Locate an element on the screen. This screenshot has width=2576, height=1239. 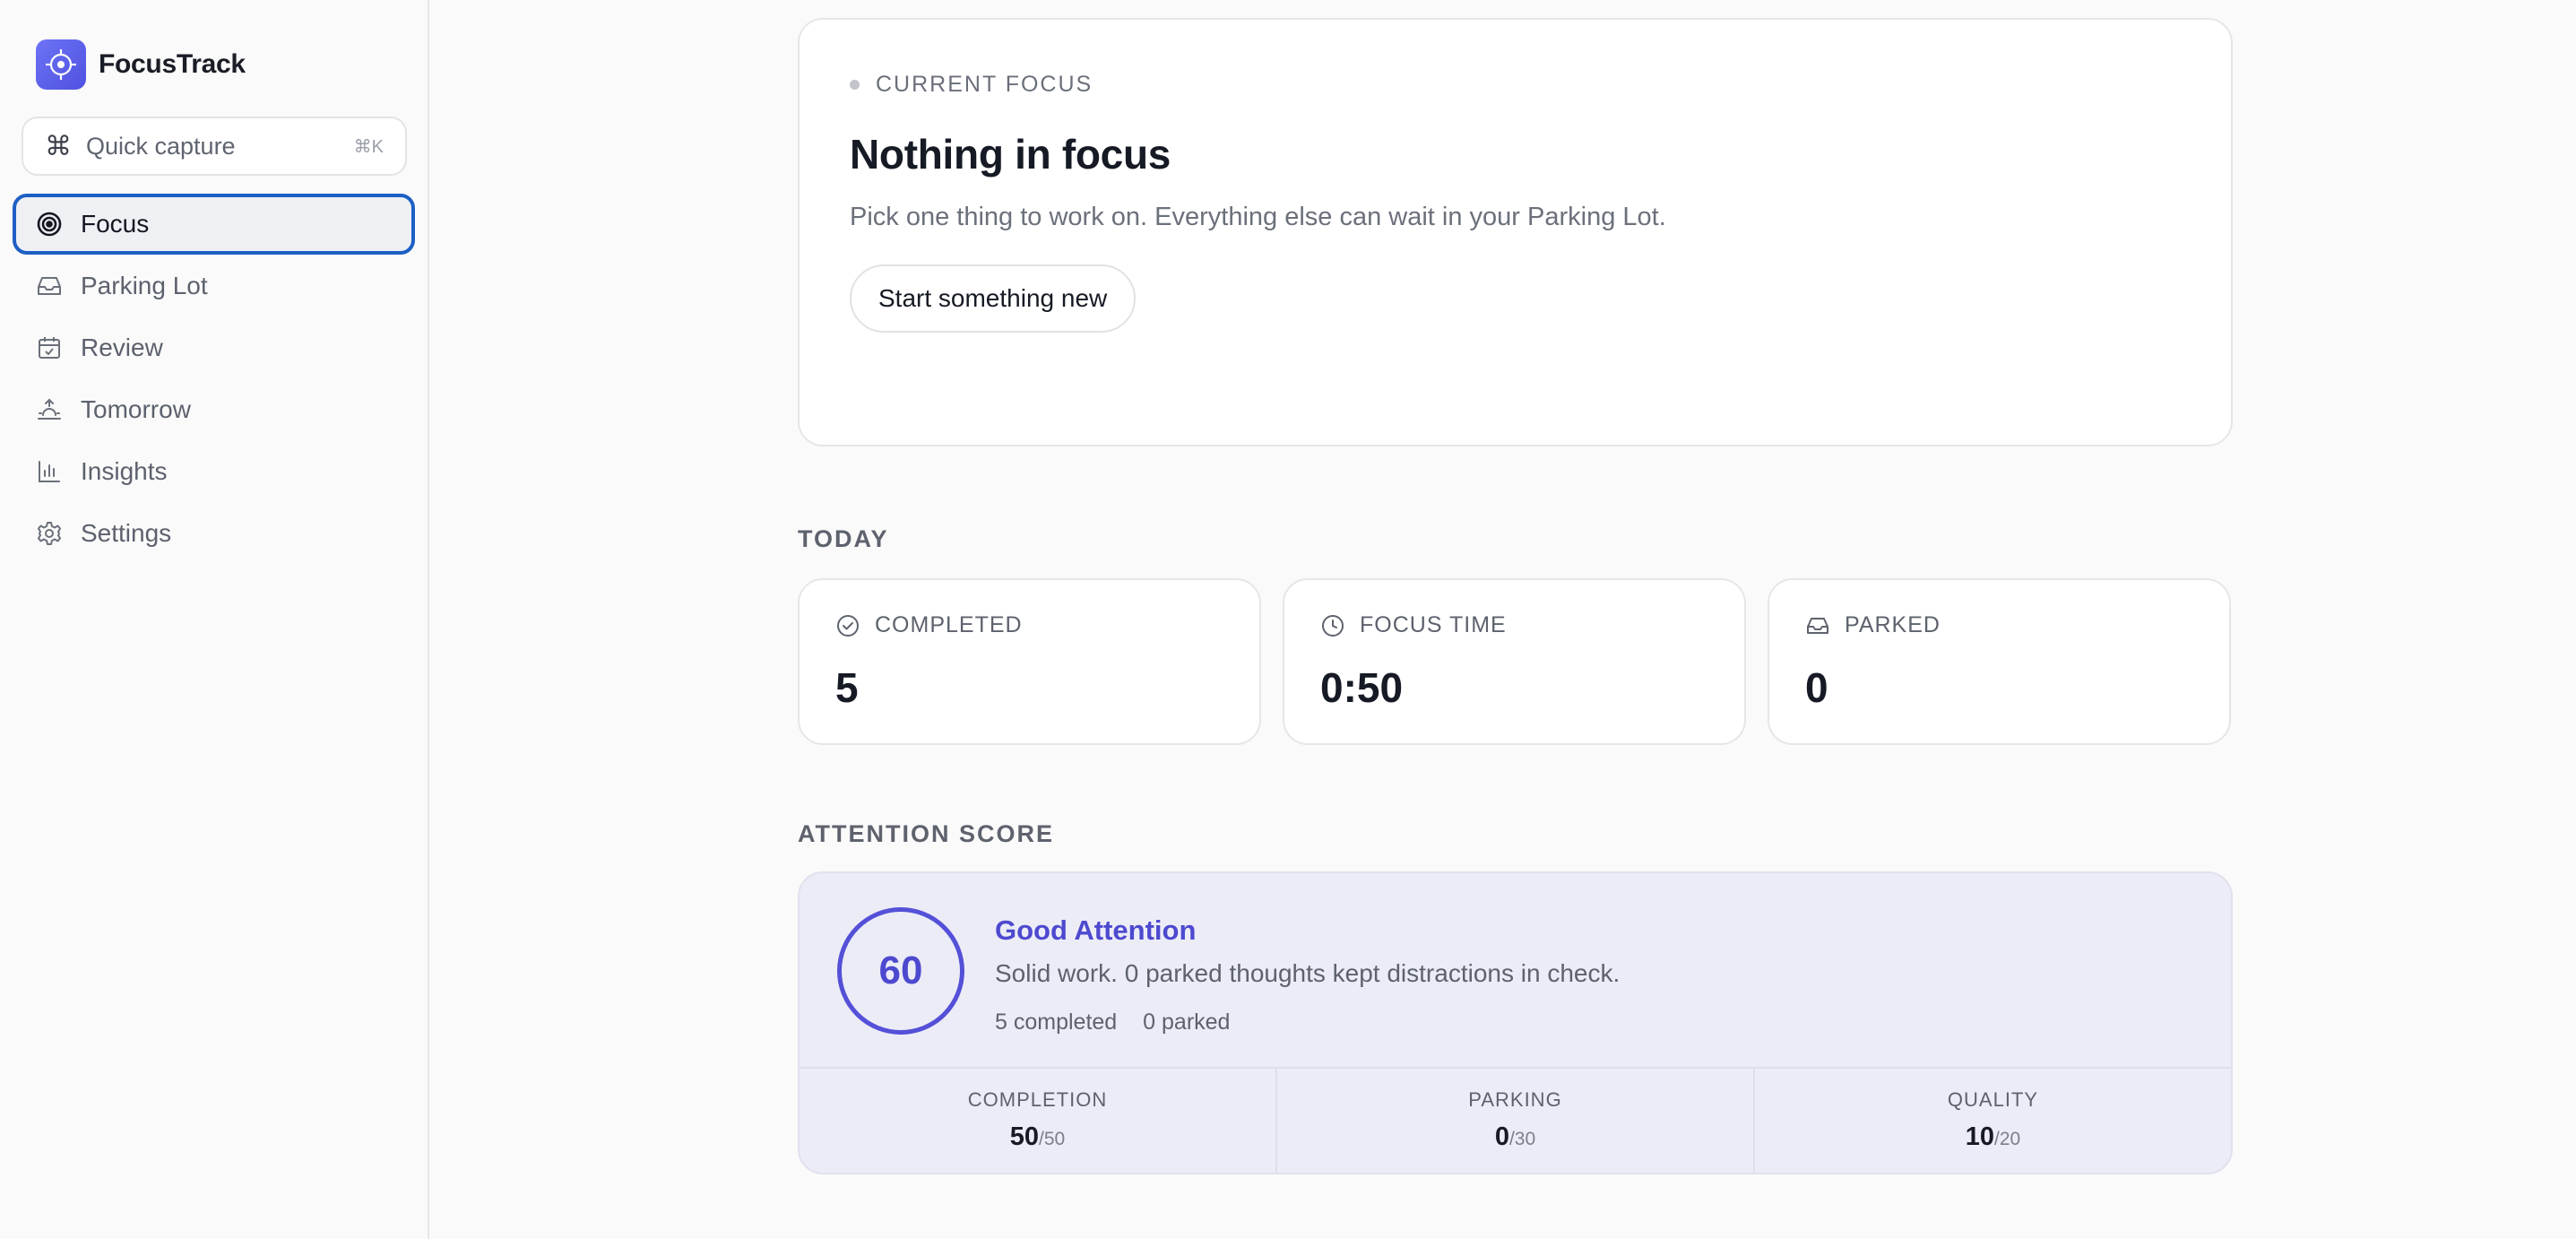
gear-icon is located at coordinates (49, 533).